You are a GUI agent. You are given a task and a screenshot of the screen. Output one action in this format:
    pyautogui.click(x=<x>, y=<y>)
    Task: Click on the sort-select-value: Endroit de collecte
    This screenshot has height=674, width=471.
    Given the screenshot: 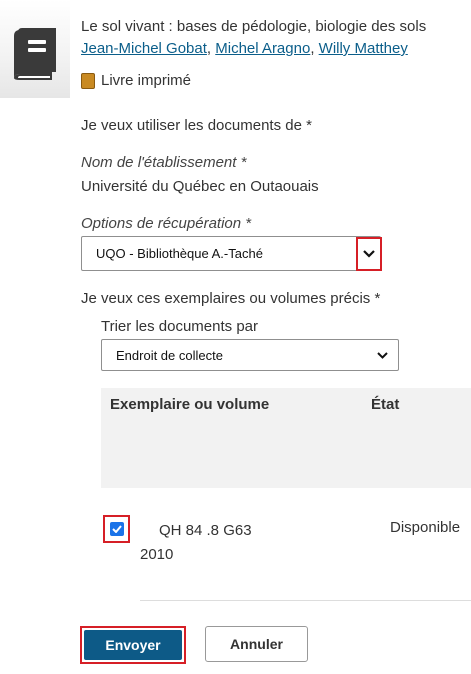 What is the action you would take?
    pyautogui.click(x=169, y=355)
    